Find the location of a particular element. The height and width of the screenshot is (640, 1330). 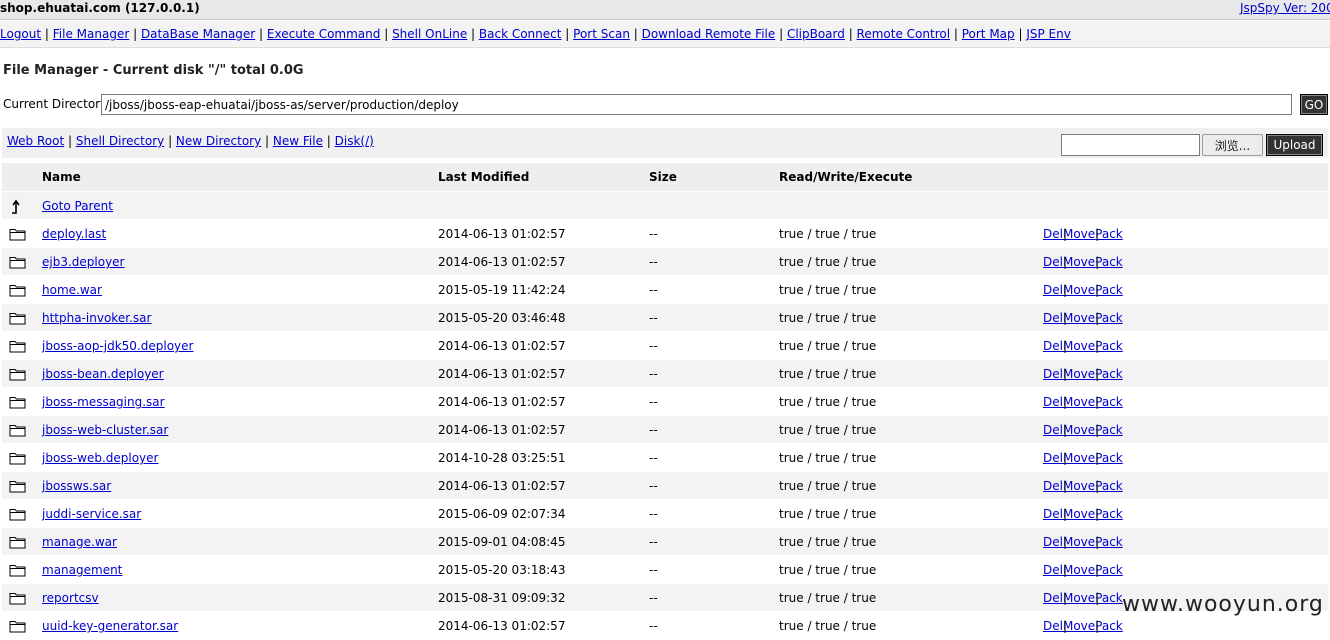

file-name-link: jboss-aop-jdk50.deployer is located at coordinates (117, 346).